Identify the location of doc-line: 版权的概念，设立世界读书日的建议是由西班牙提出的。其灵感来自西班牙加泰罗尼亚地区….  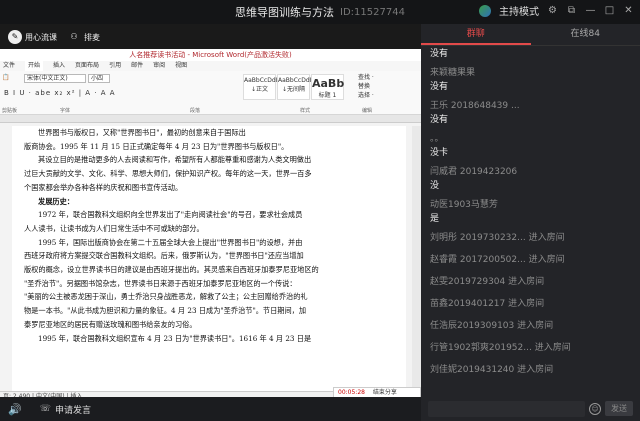
(171, 270).